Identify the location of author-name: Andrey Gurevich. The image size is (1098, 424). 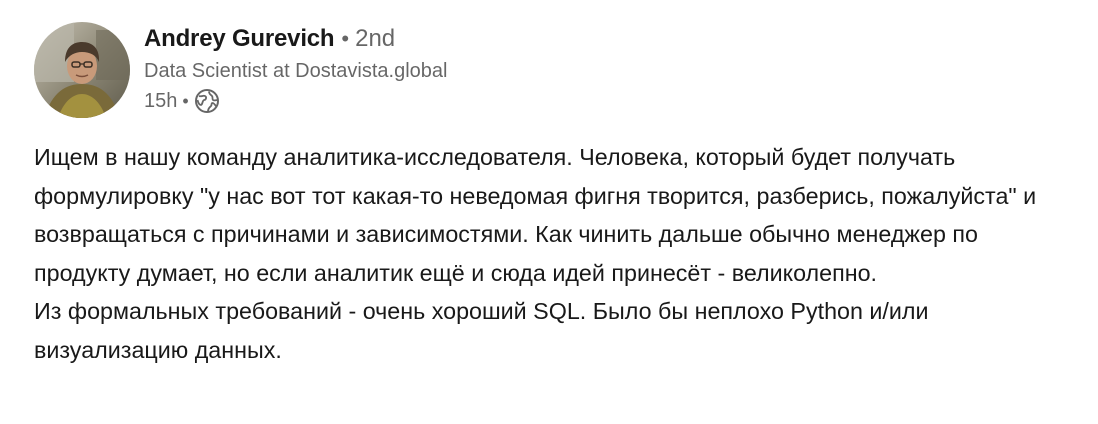
(239, 39).